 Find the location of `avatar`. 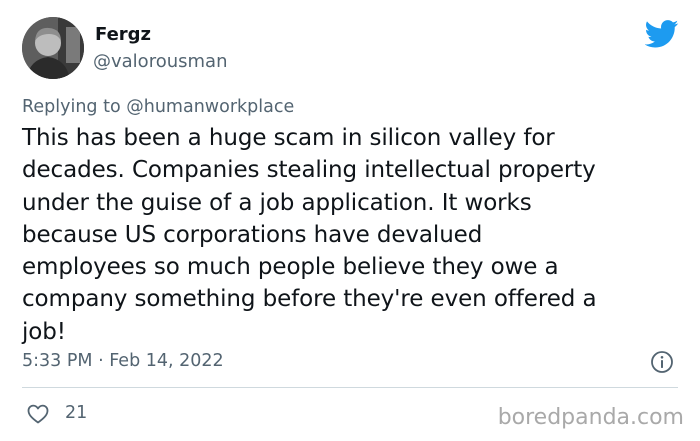

avatar is located at coordinates (53, 48).